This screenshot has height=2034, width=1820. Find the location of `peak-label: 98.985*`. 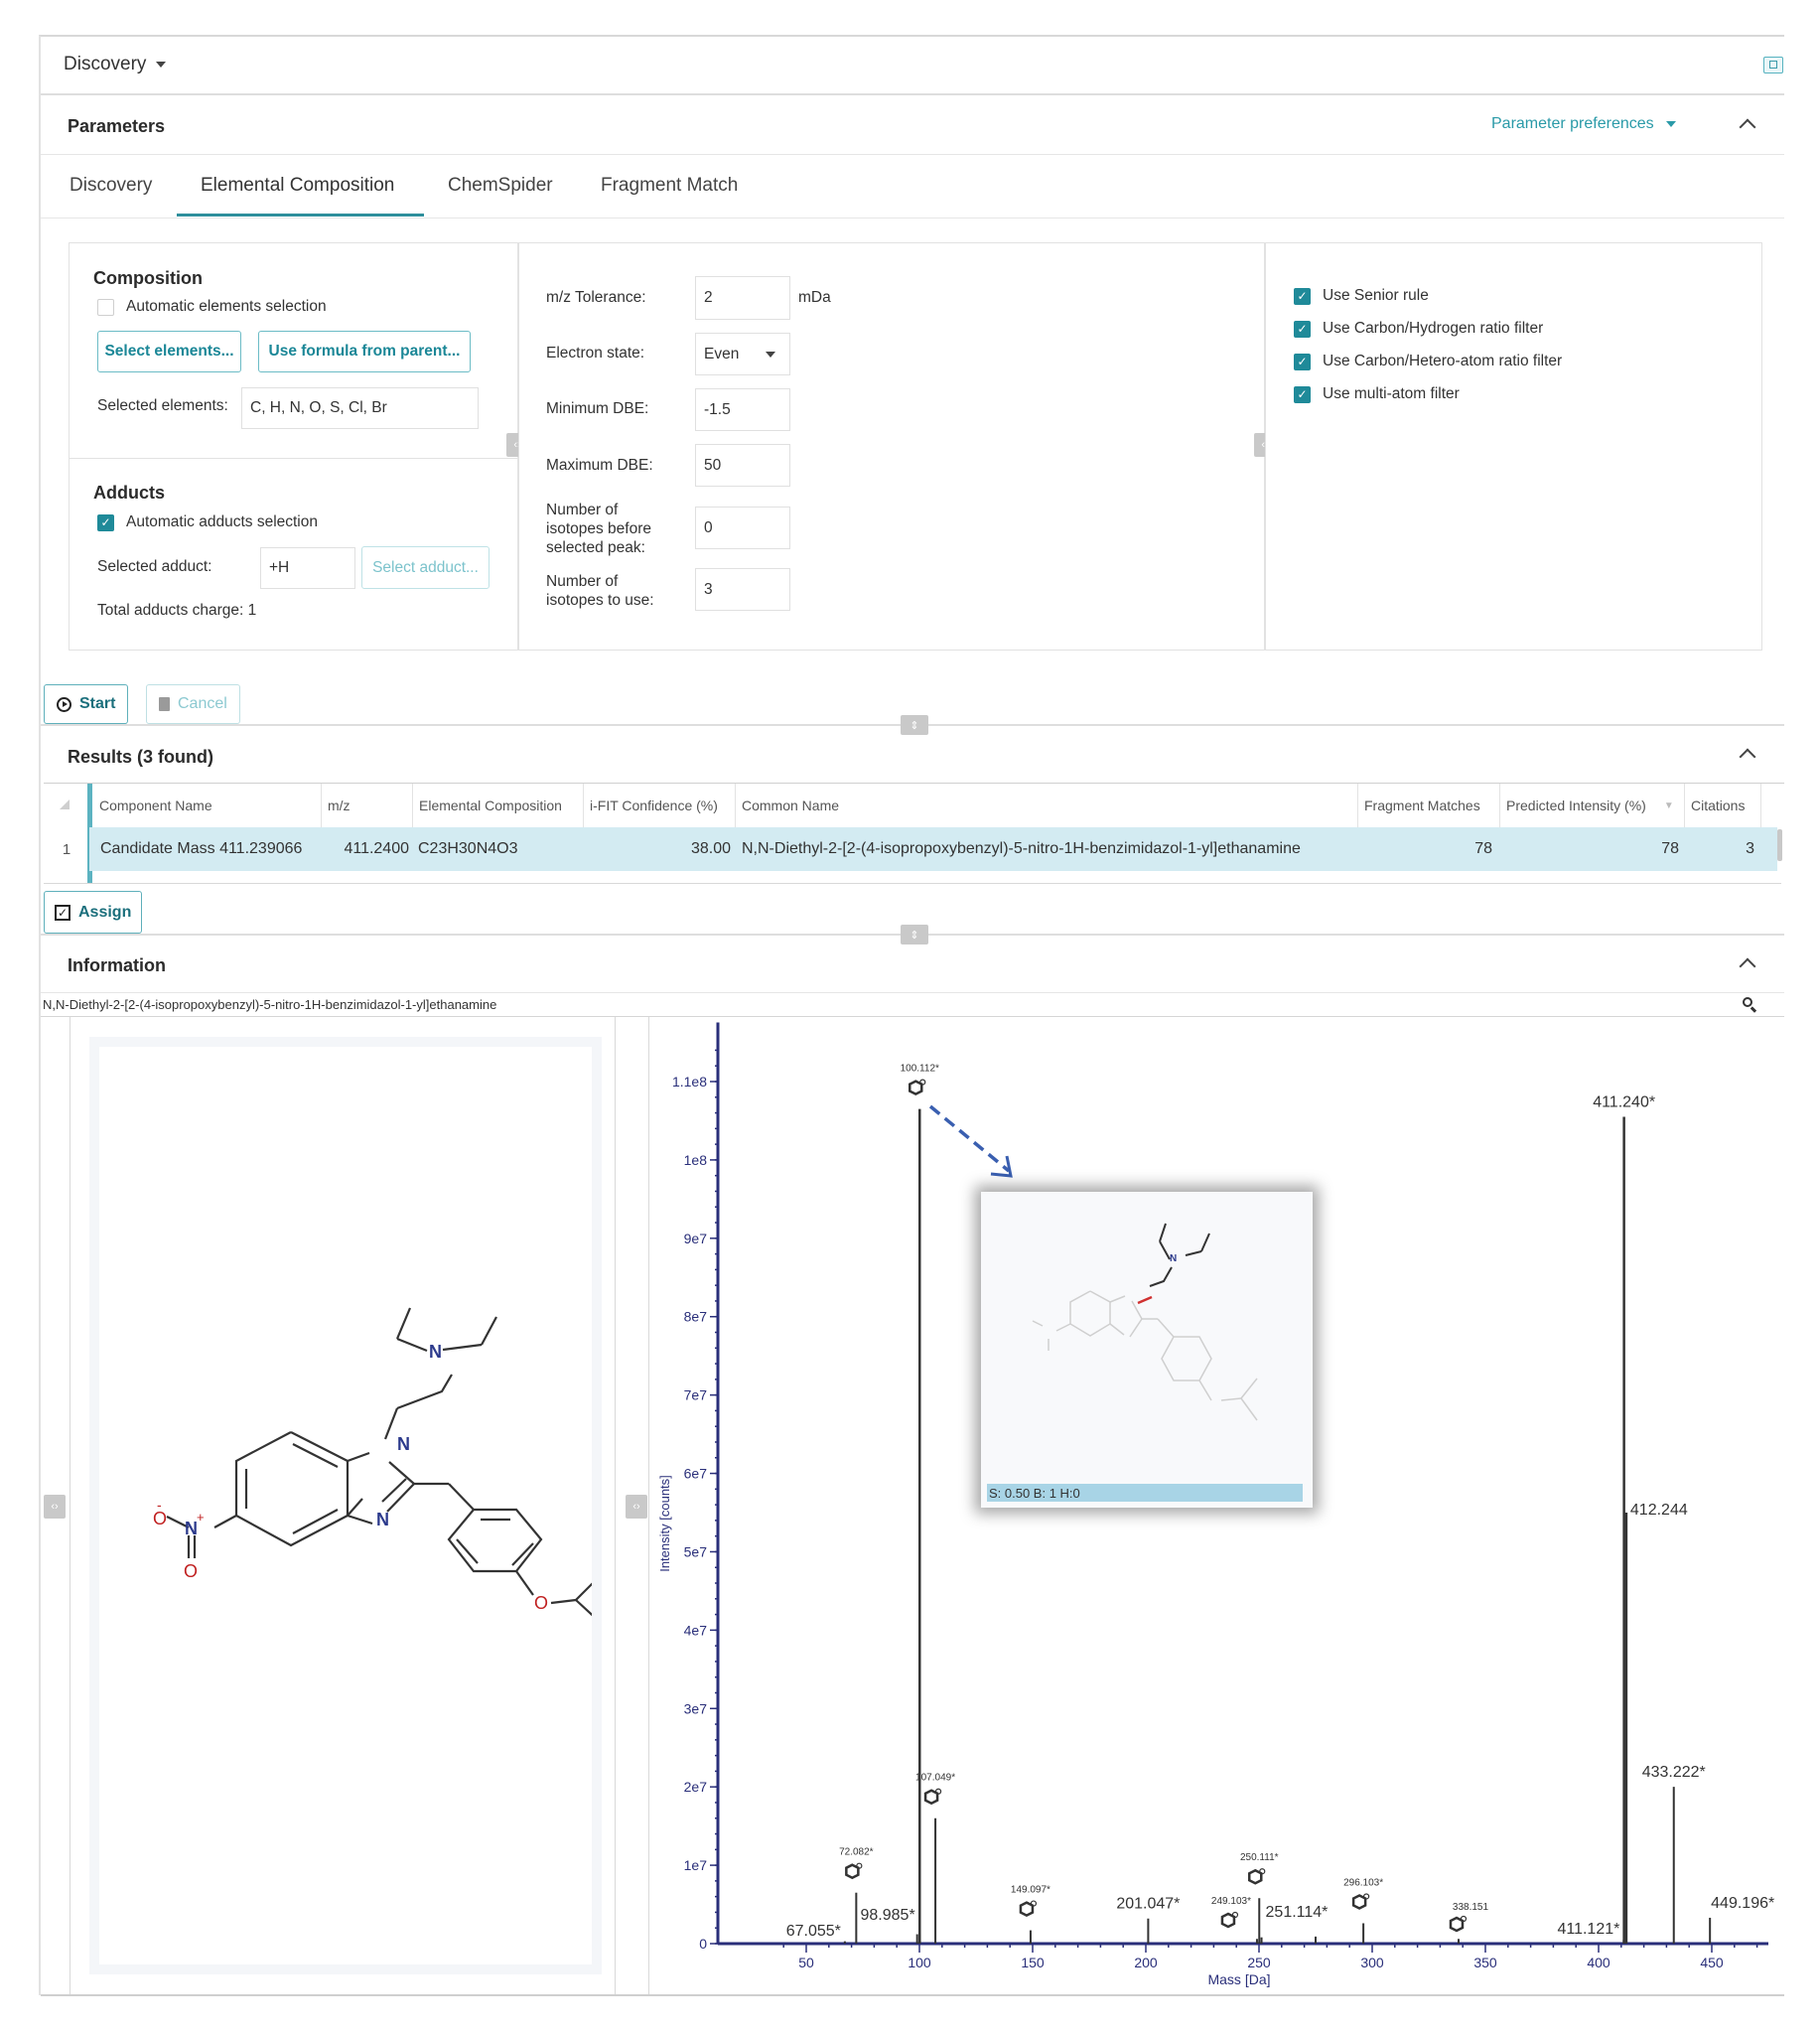

peak-label: 98.985* is located at coordinates (888, 1915).